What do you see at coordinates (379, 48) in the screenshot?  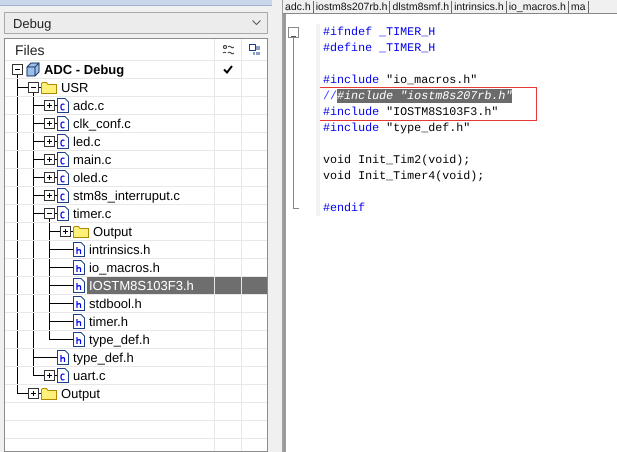 I see `code-line: #define _TIMER_H` at bounding box center [379, 48].